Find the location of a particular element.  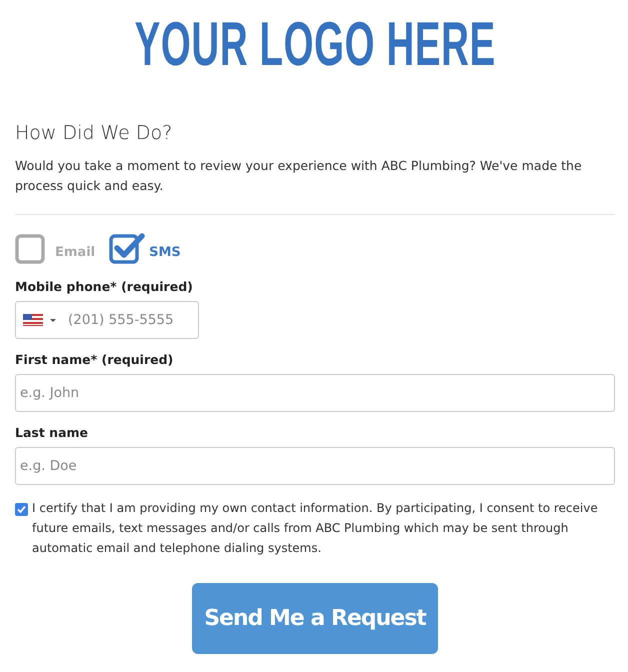

send-request-button: Send Me a Request is located at coordinates (315, 618).